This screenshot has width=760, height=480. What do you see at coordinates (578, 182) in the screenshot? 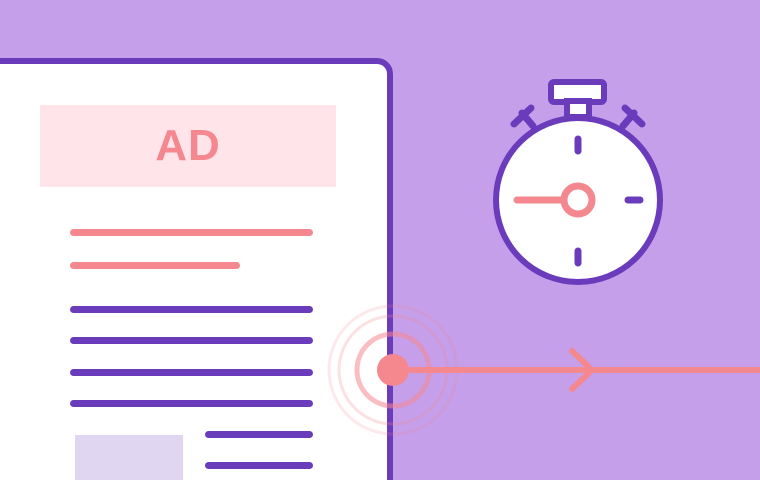
I see `stopwatch-icon` at bounding box center [578, 182].